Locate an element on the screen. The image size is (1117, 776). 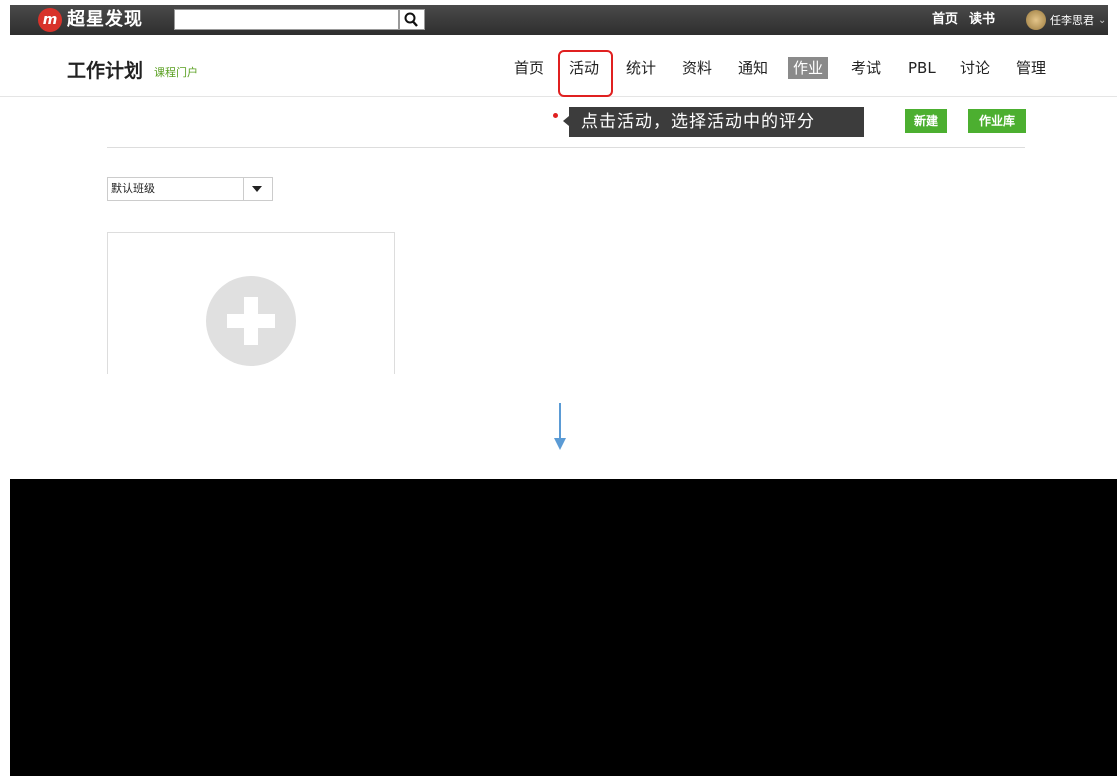
instruction-tooltip: 点击活动，选择活动中的评分 is located at coordinates (716, 122).